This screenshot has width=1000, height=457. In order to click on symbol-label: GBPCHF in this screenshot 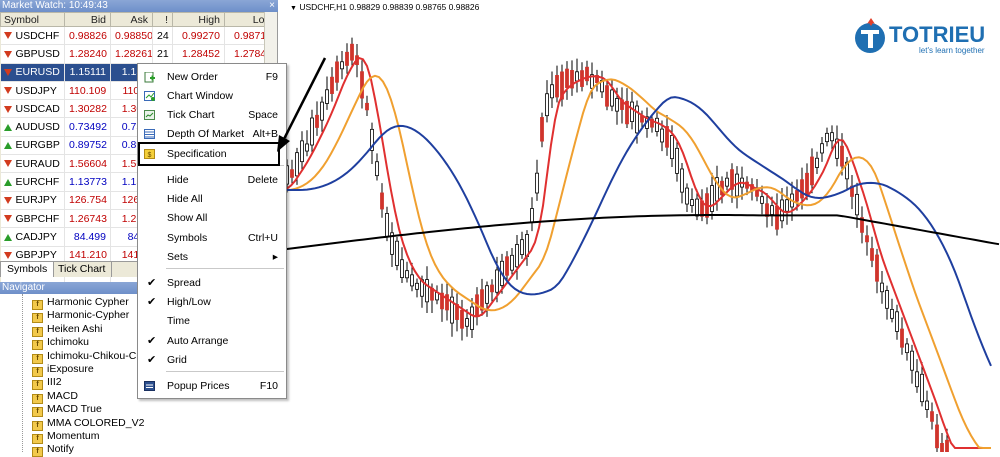, I will do `click(37, 218)`.